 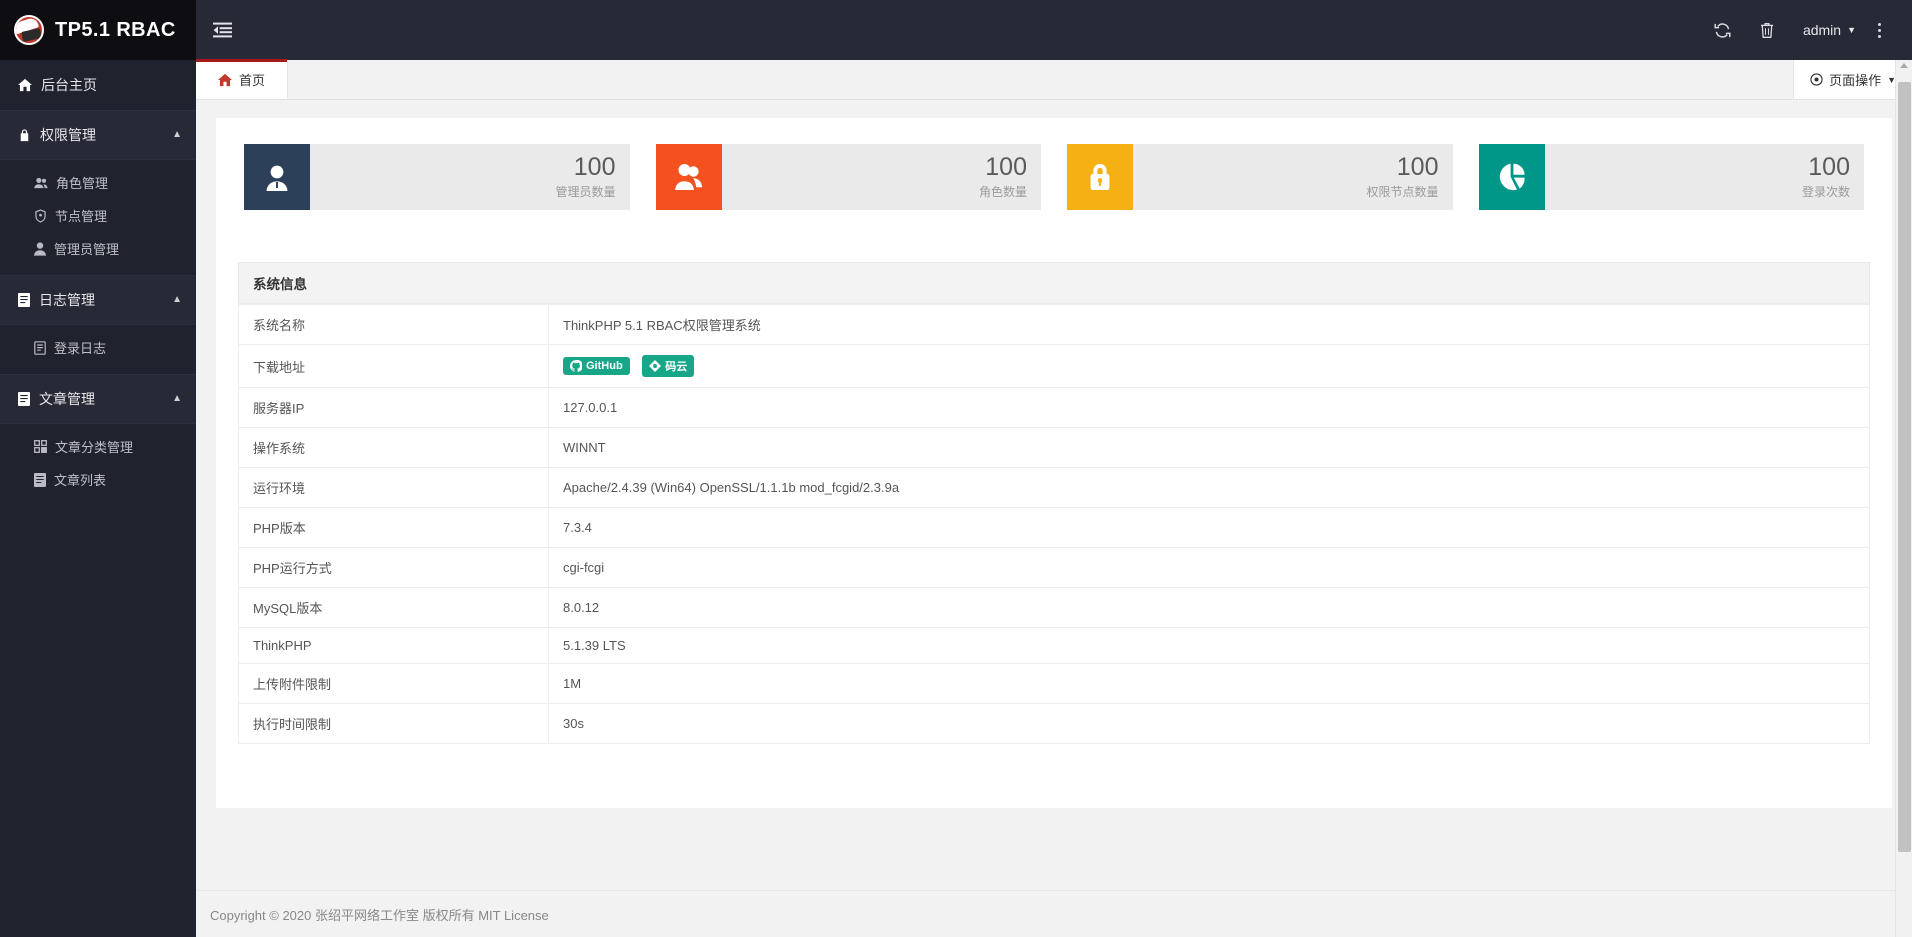 What do you see at coordinates (87, 249) in the screenshot?
I see `sidebar-item-admin-manage-label: 管理员管理` at bounding box center [87, 249].